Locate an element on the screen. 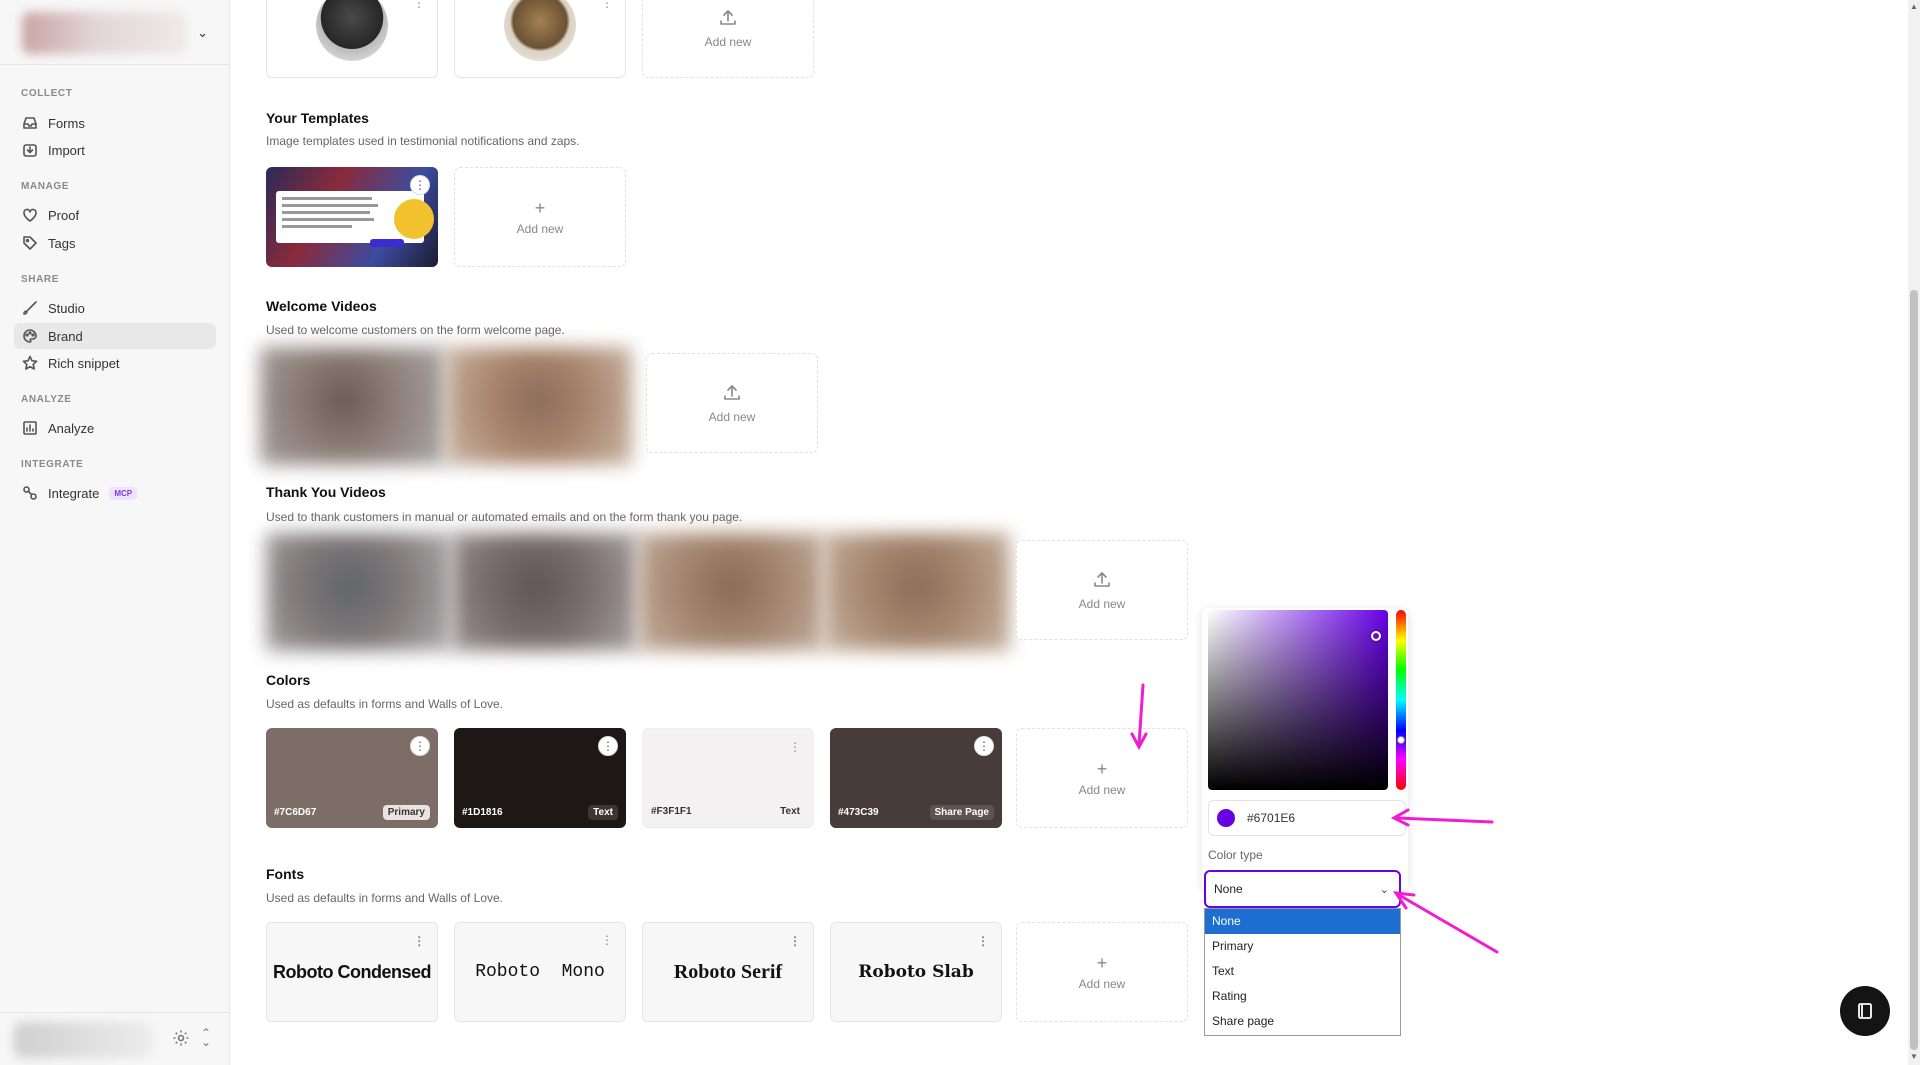 The width and height of the screenshot is (1920, 1065). font-tile-roboto-slab: Roboto Slab ⋮ is located at coordinates (916, 972).